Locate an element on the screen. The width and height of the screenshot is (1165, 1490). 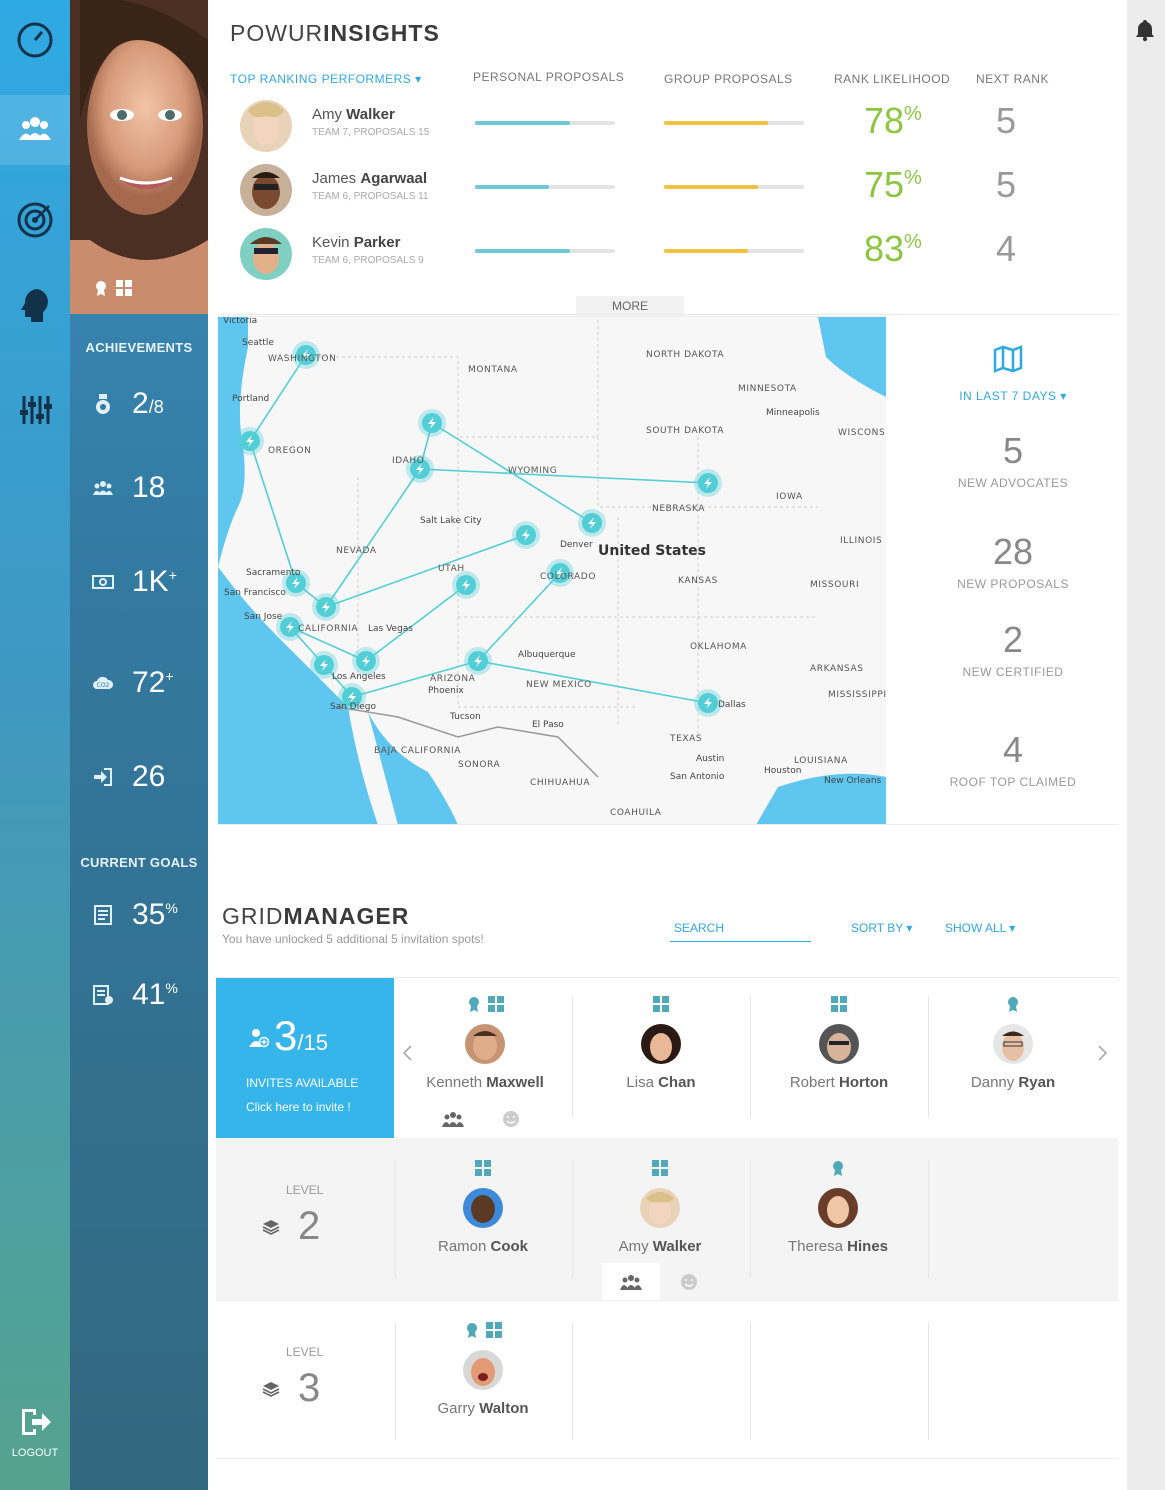
member-card: Garry Walton is located at coordinates (483, 1369).